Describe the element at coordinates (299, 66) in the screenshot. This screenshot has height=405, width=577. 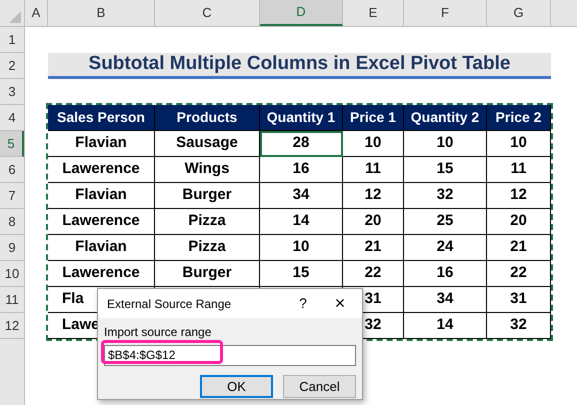
I see `title-banner: Subtotal Multiple Columns in Excel Pivot Table` at that location.